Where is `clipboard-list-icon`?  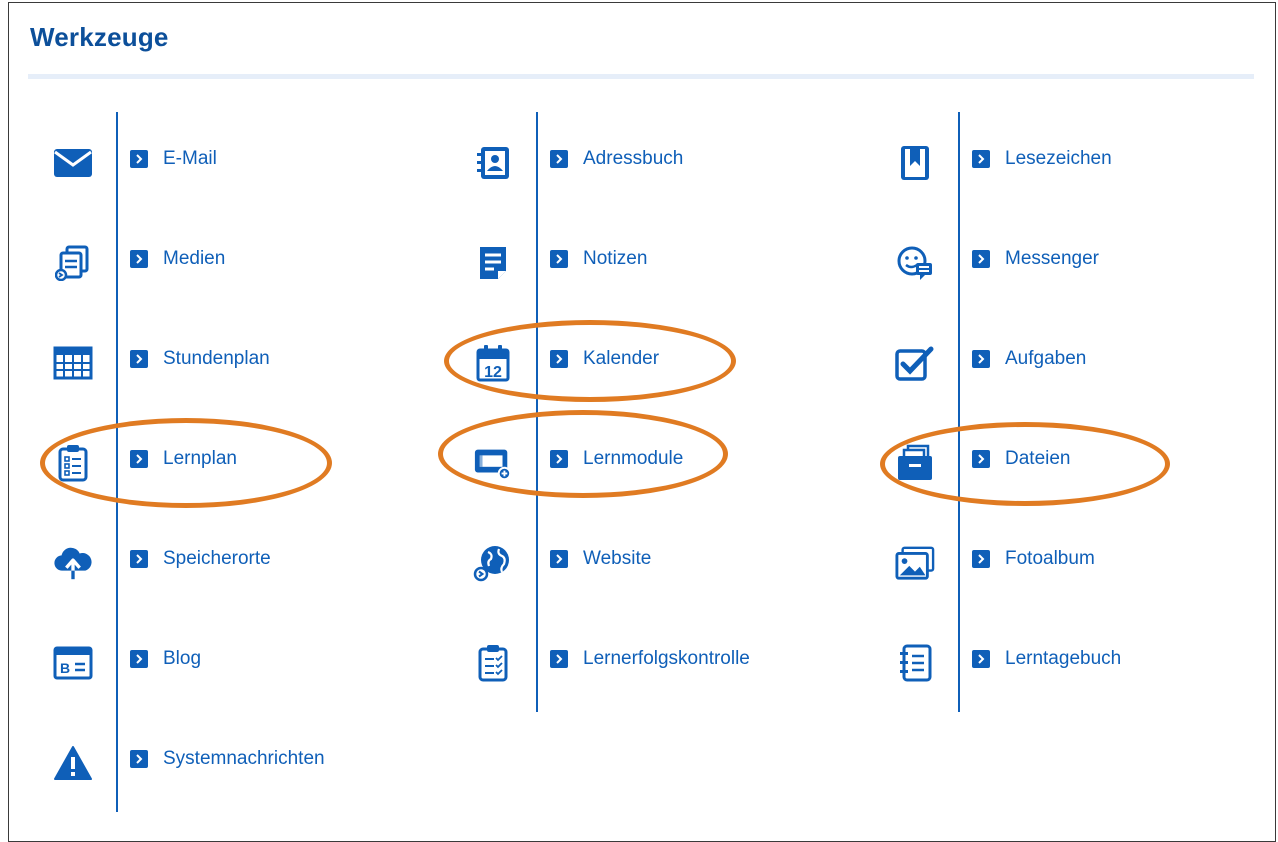
clipboard-list-icon is located at coordinates (73, 463).